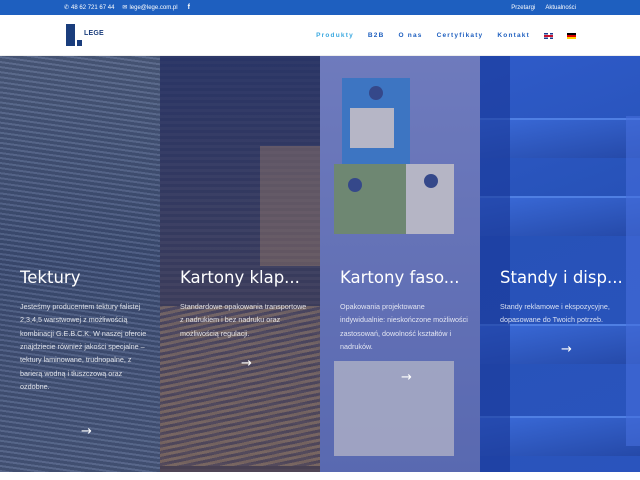  I want to click on top-links: Przetargi Aktualności, so click(543, 7).